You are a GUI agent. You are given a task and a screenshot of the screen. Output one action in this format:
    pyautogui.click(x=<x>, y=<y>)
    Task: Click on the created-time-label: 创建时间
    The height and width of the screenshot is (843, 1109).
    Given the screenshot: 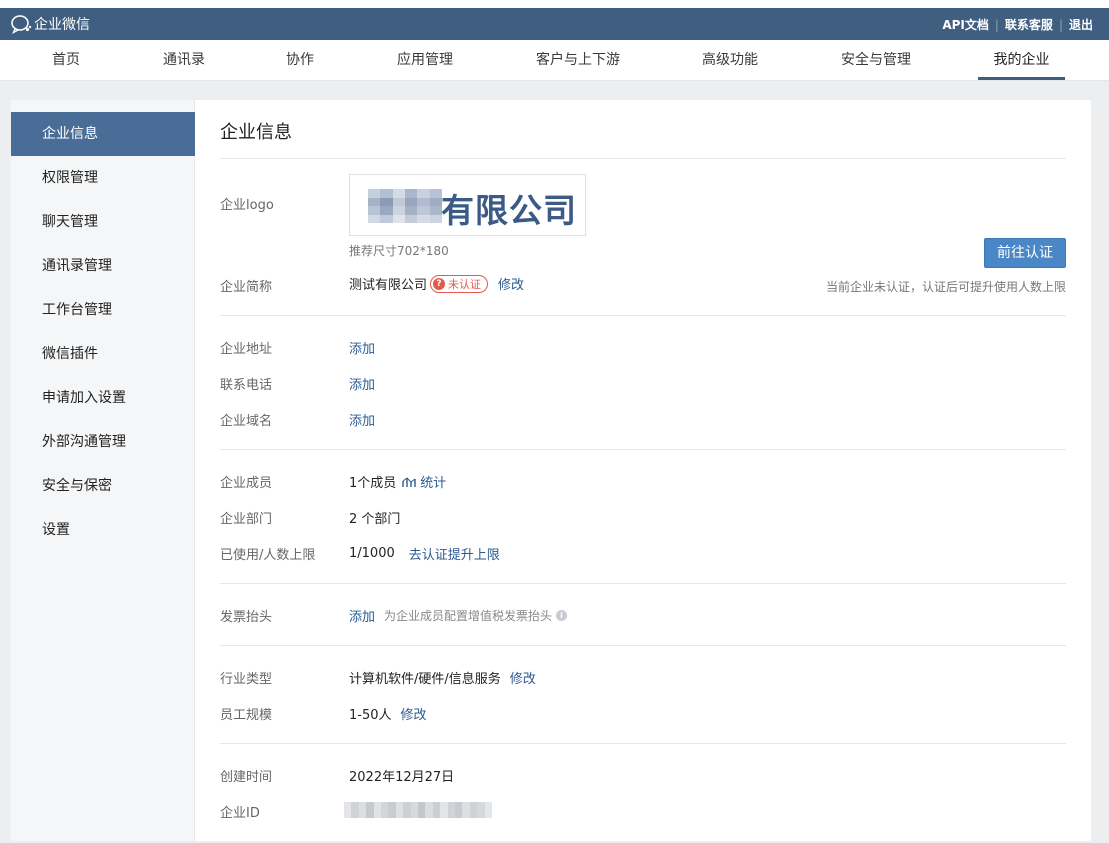 What is the action you would take?
    pyautogui.click(x=246, y=777)
    